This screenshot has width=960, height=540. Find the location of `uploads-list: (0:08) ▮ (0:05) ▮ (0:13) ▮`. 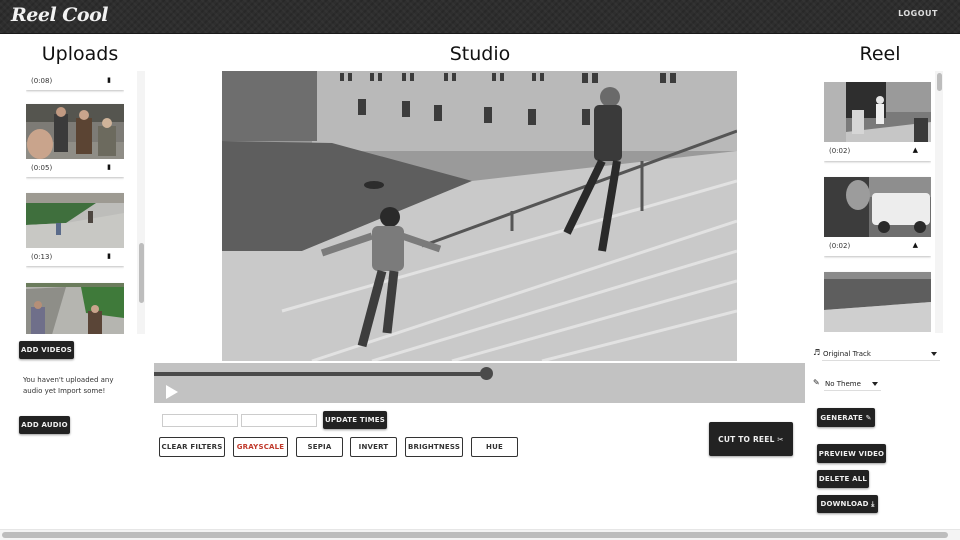

uploads-list: (0:08) ▮ (0:05) ▮ (0:13) ▮ is located at coordinates (75, 203).